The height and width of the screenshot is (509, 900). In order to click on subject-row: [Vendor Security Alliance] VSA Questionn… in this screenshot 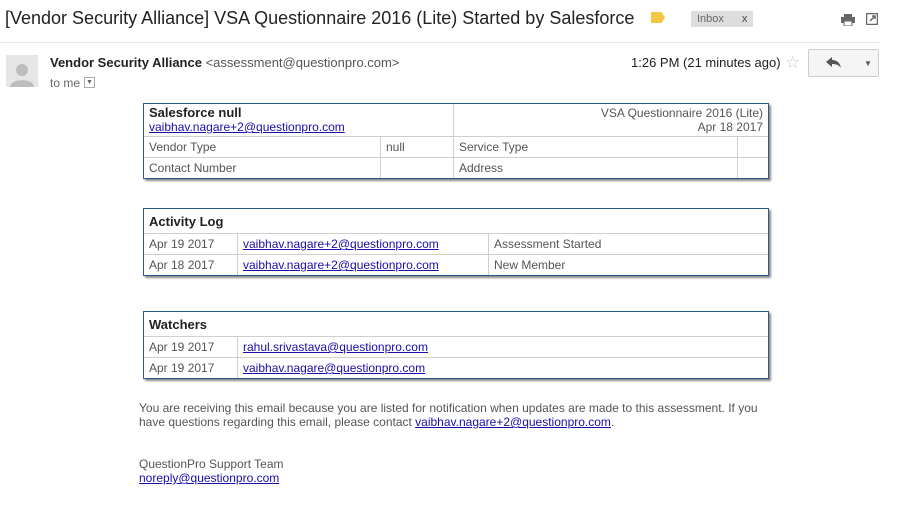, I will do `click(452, 20)`.